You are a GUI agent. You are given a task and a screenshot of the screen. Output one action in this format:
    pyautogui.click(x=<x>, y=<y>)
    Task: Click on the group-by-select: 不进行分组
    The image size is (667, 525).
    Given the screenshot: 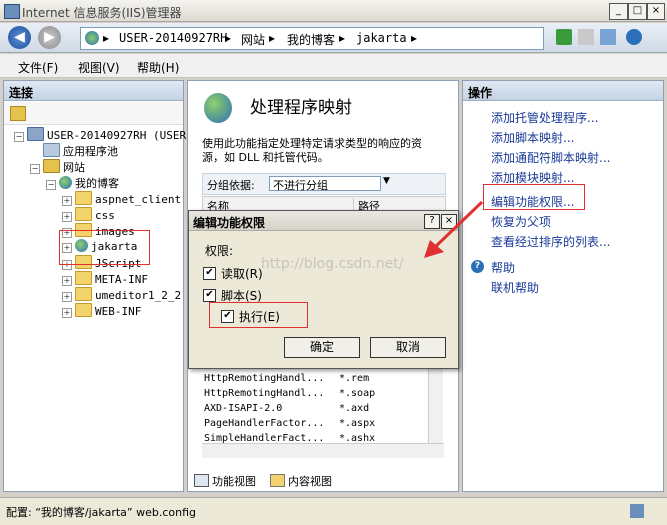 What is the action you would take?
    pyautogui.click(x=325, y=184)
    